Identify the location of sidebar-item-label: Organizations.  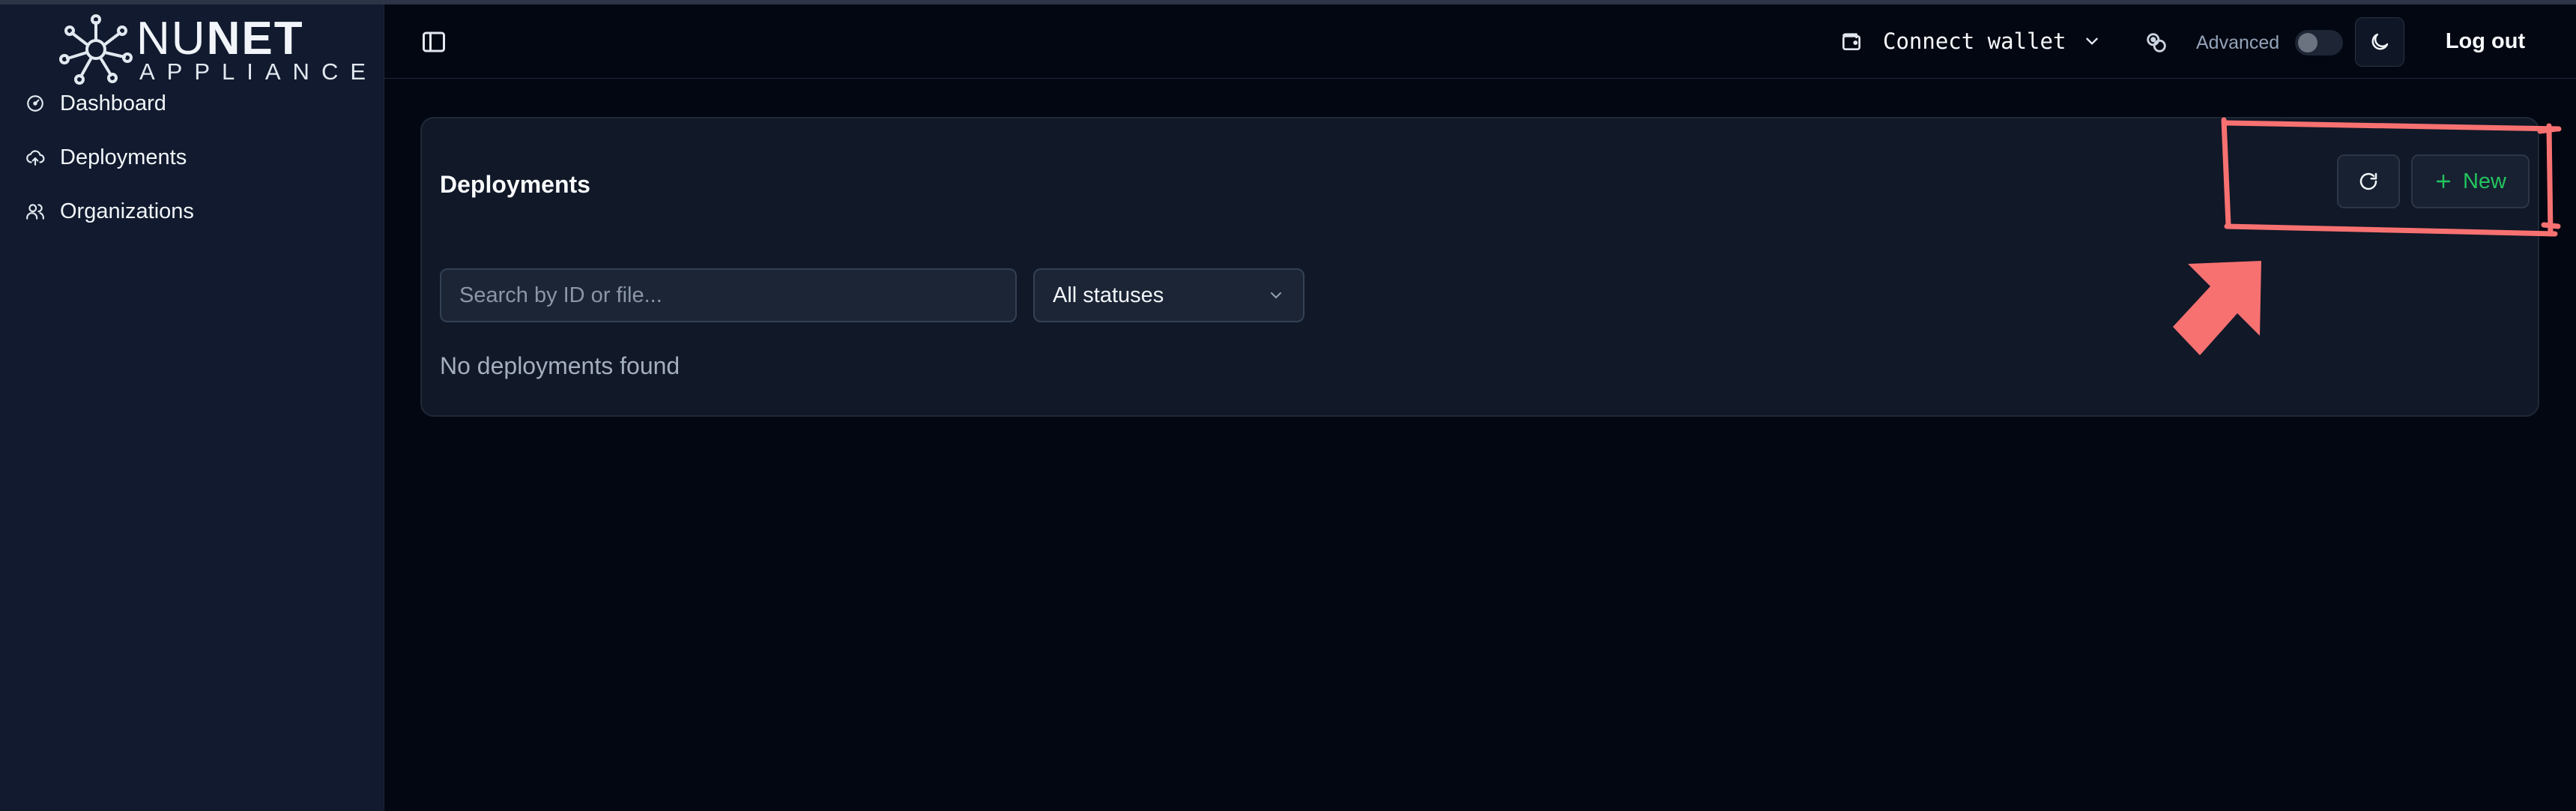
(127, 211).